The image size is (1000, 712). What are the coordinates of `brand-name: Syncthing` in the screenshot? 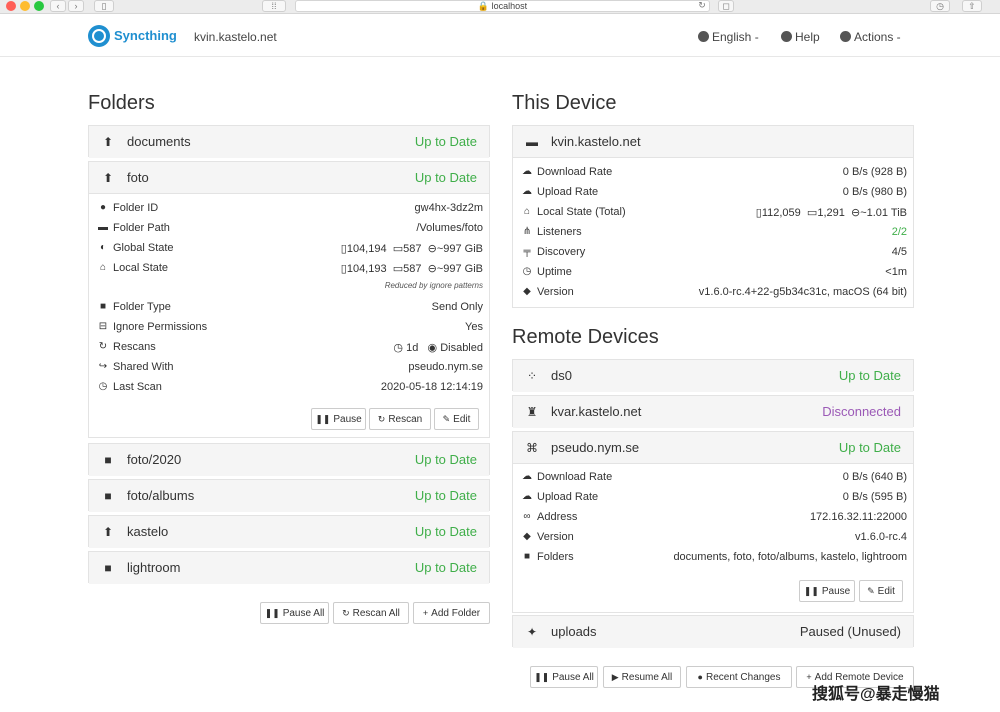 It's located at (145, 35).